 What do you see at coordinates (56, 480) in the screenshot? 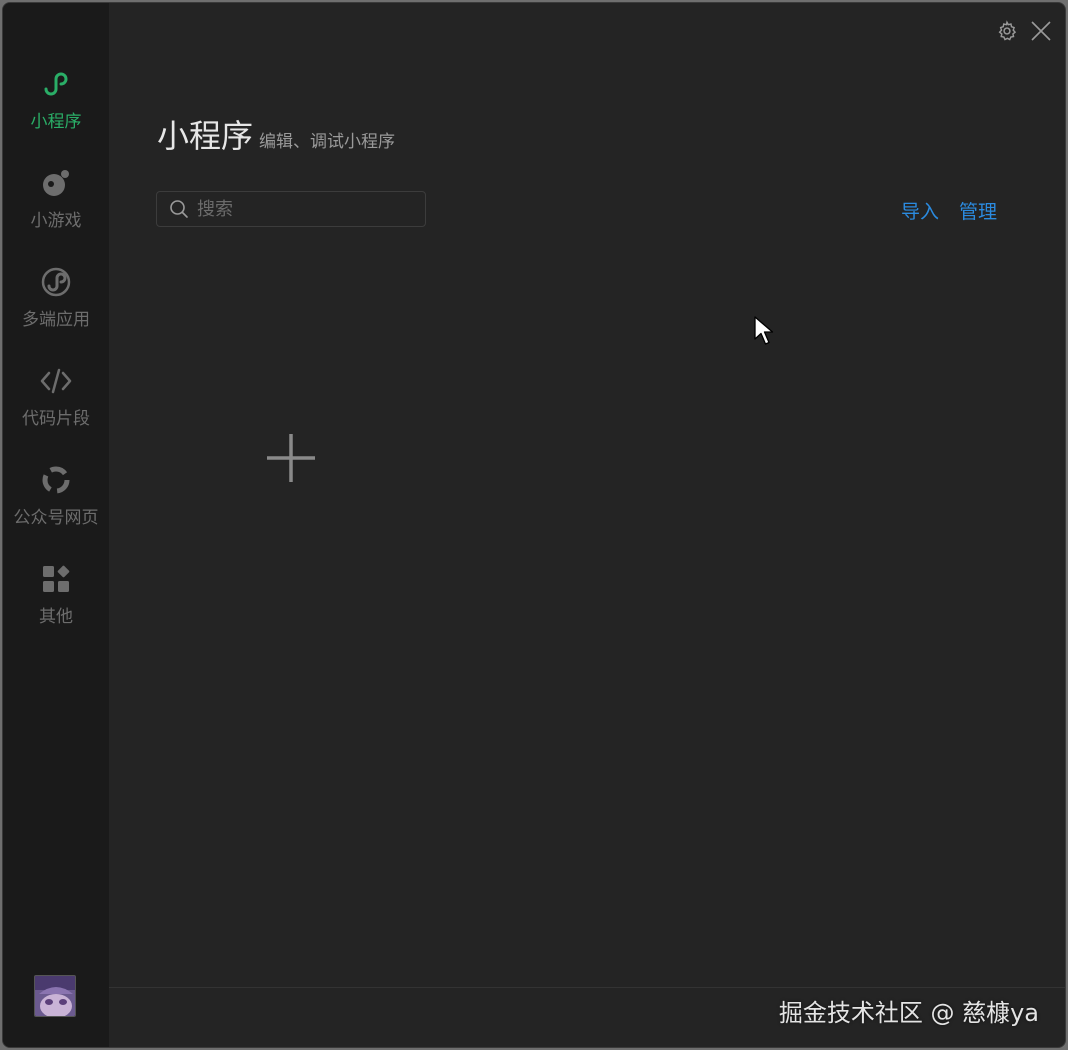
I see `official-account-icon` at bounding box center [56, 480].